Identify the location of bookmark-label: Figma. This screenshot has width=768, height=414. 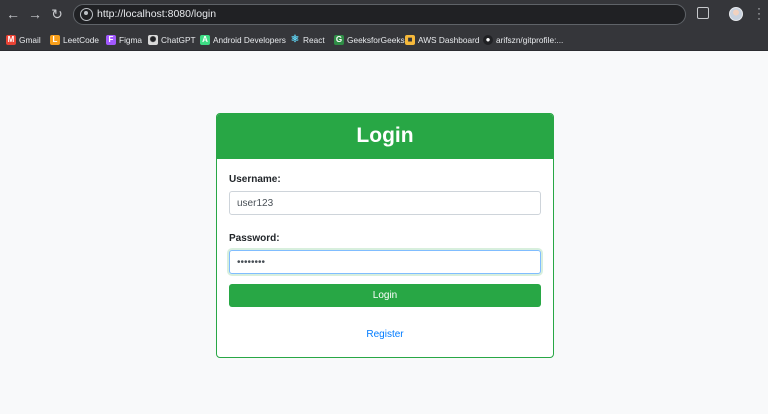
(131, 40).